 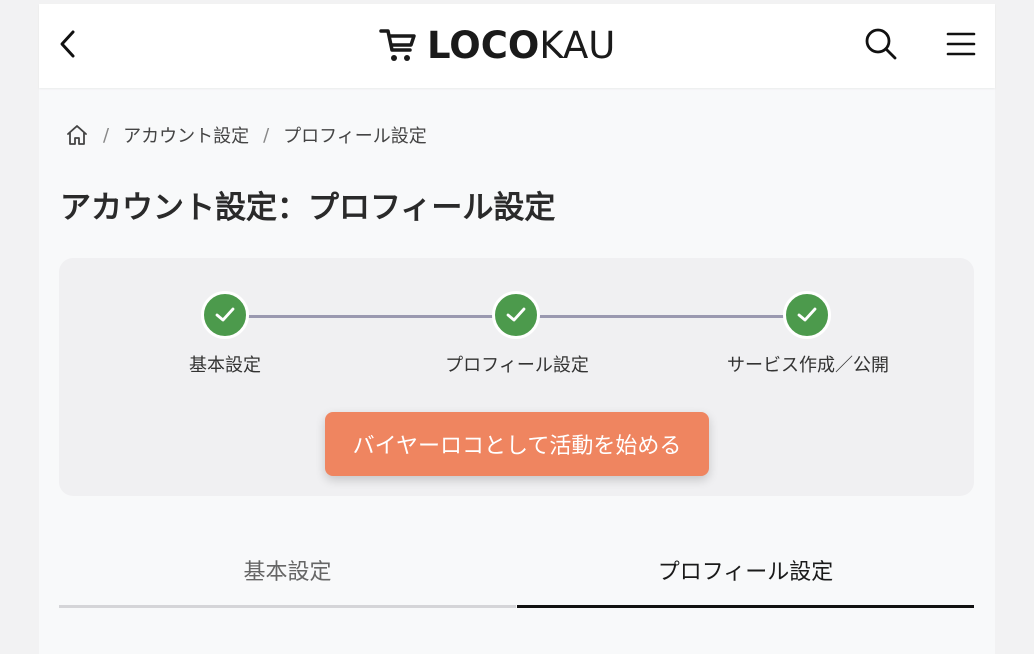 I want to click on search-button, so click(x=881, y=44).